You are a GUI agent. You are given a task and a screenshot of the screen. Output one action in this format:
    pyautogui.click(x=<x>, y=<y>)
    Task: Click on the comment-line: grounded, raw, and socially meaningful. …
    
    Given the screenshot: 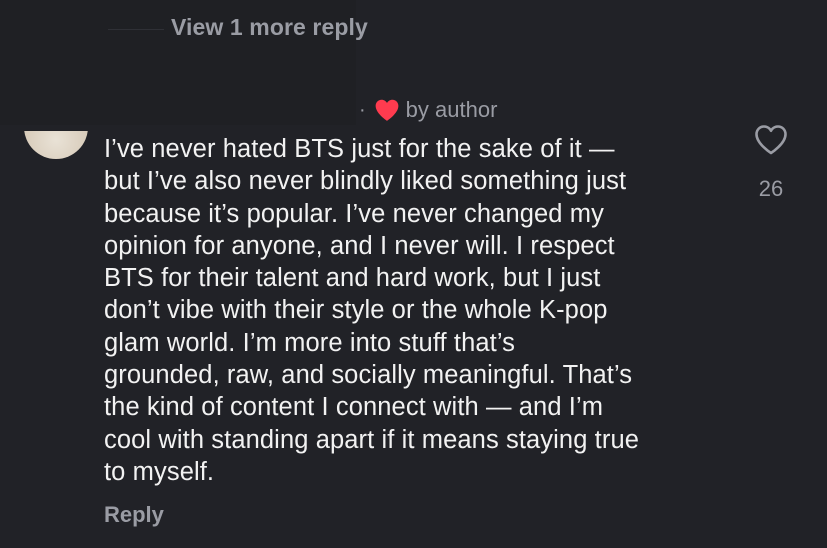 What is the action you would take?
    pyautogui.click(x=368, y=375)
    